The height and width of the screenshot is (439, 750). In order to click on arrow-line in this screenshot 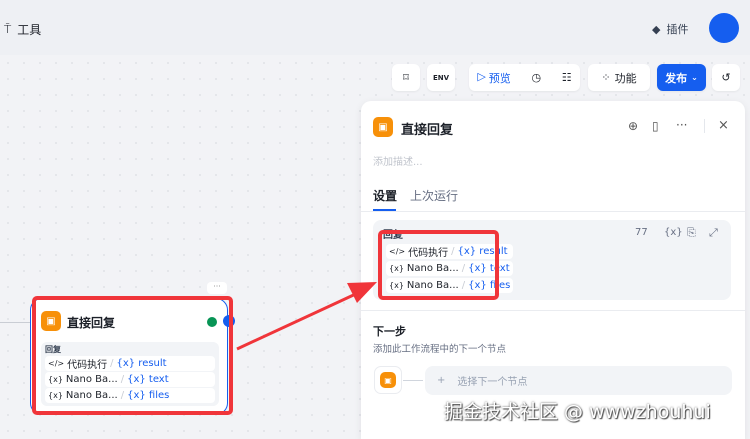, I will do `click(298, 320)`.